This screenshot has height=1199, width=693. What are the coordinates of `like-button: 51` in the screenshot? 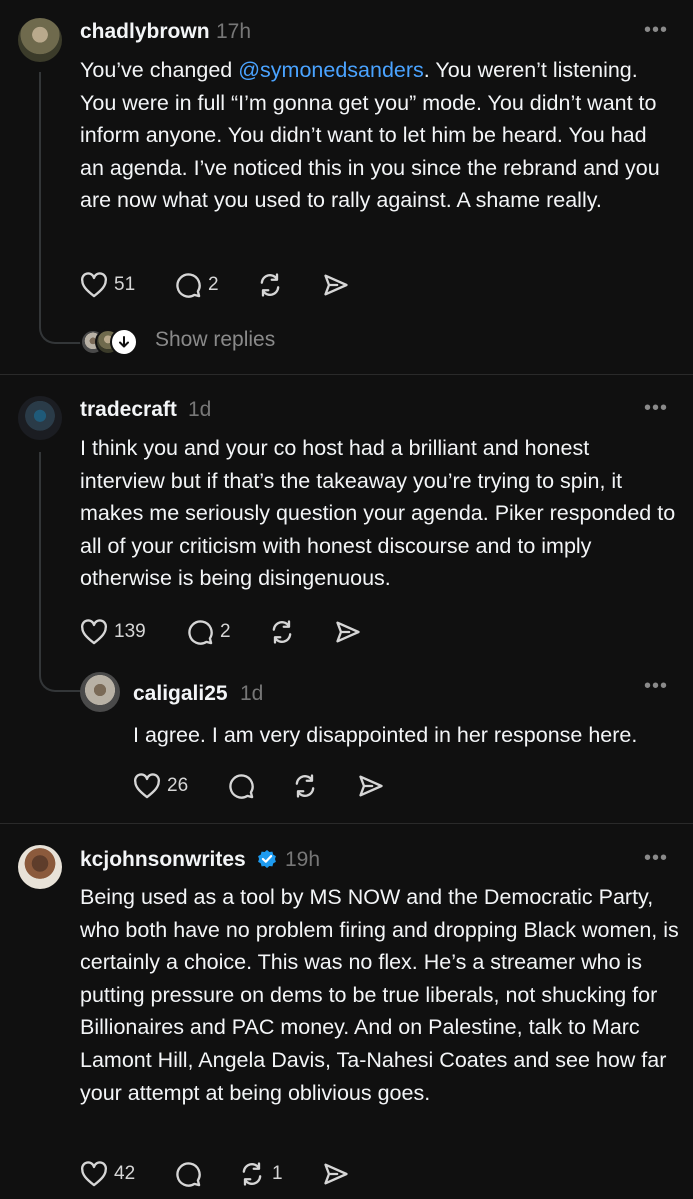 It's located at (107, 285).